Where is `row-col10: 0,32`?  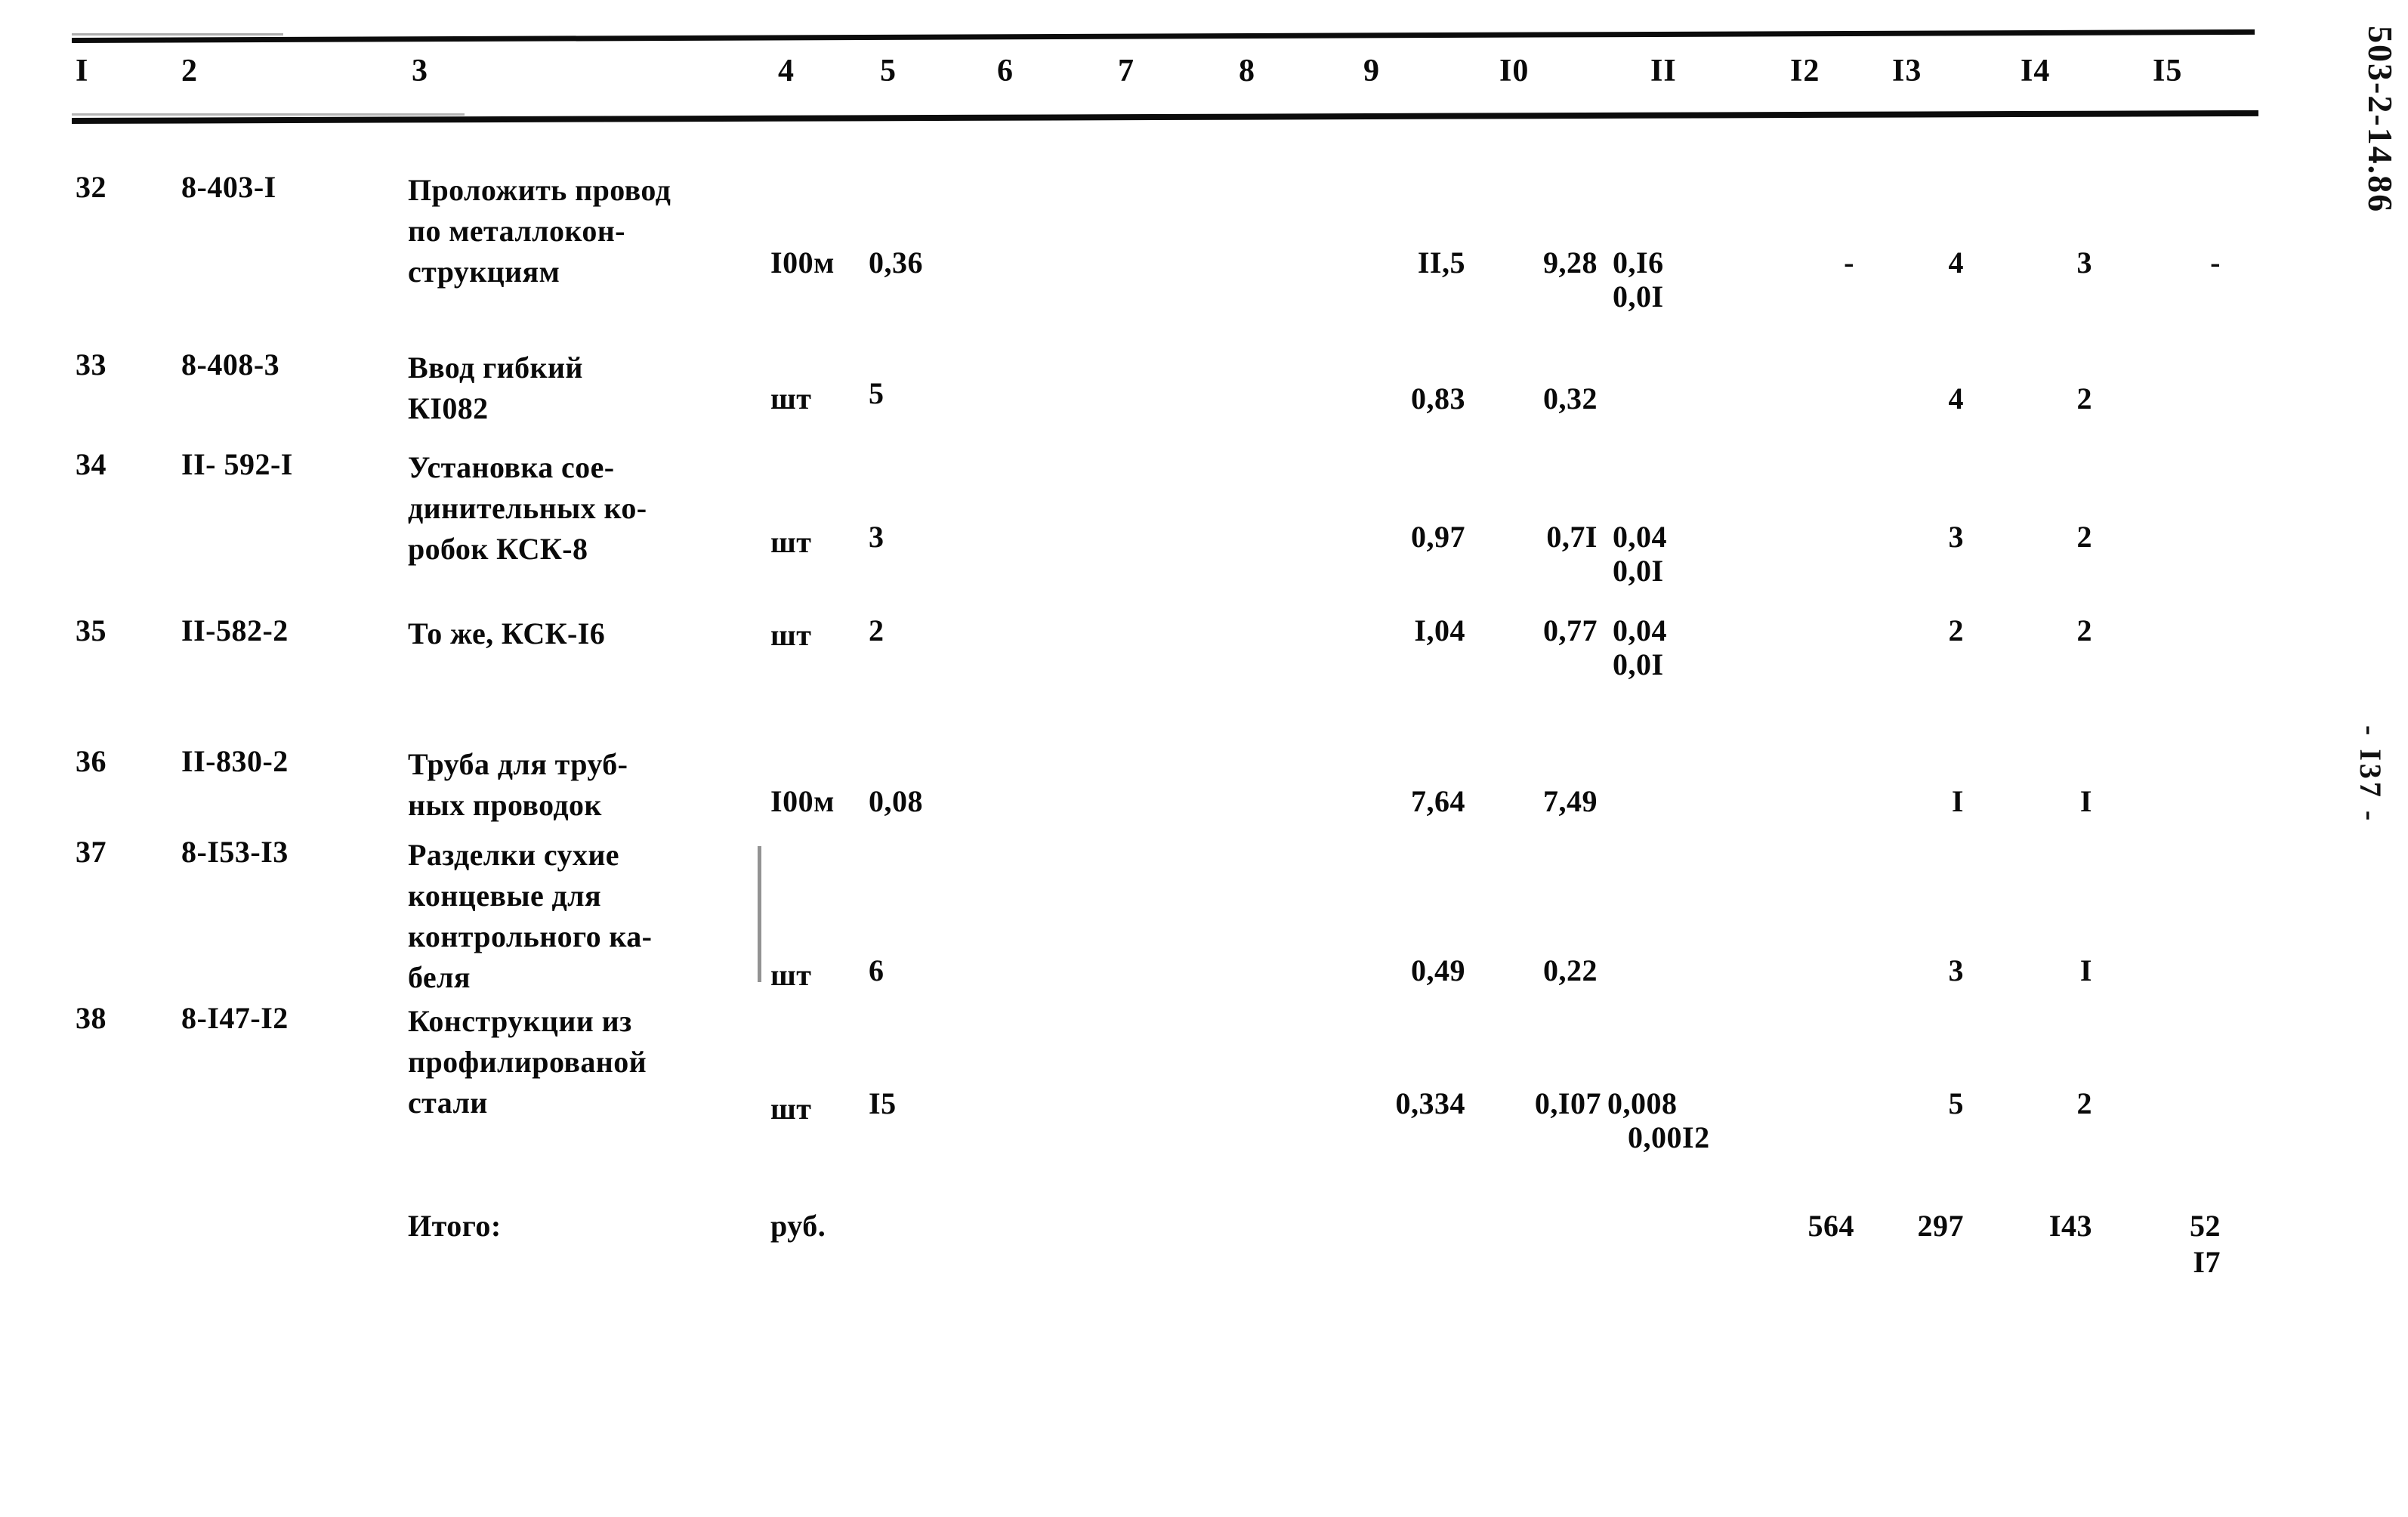
row-col10: 0,32 is located at coordinates (1570, 399).